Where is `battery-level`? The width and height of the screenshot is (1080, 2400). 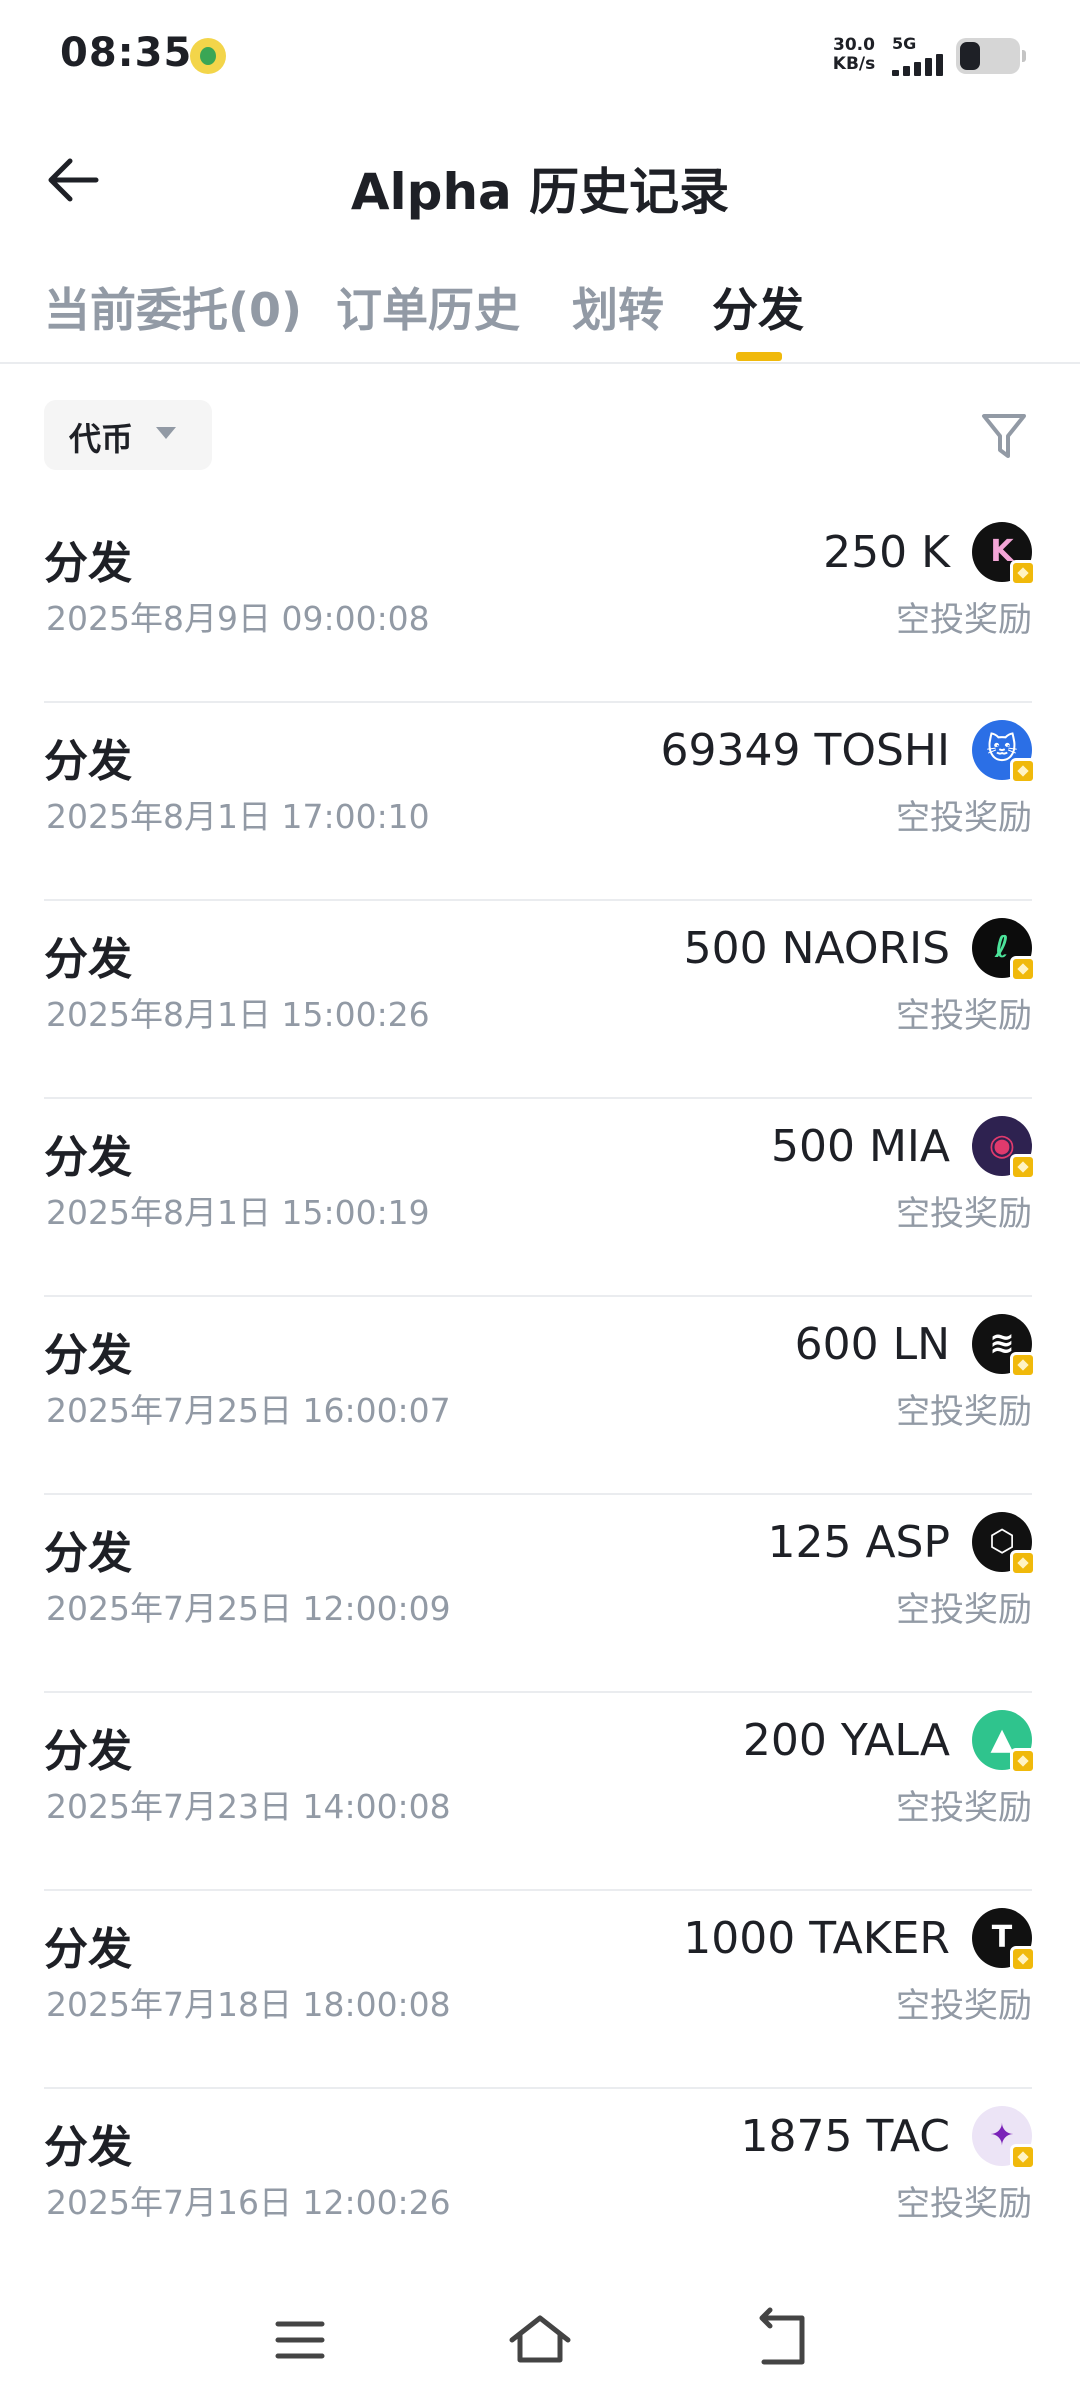
battery-level is located at coordinates (970, 56).